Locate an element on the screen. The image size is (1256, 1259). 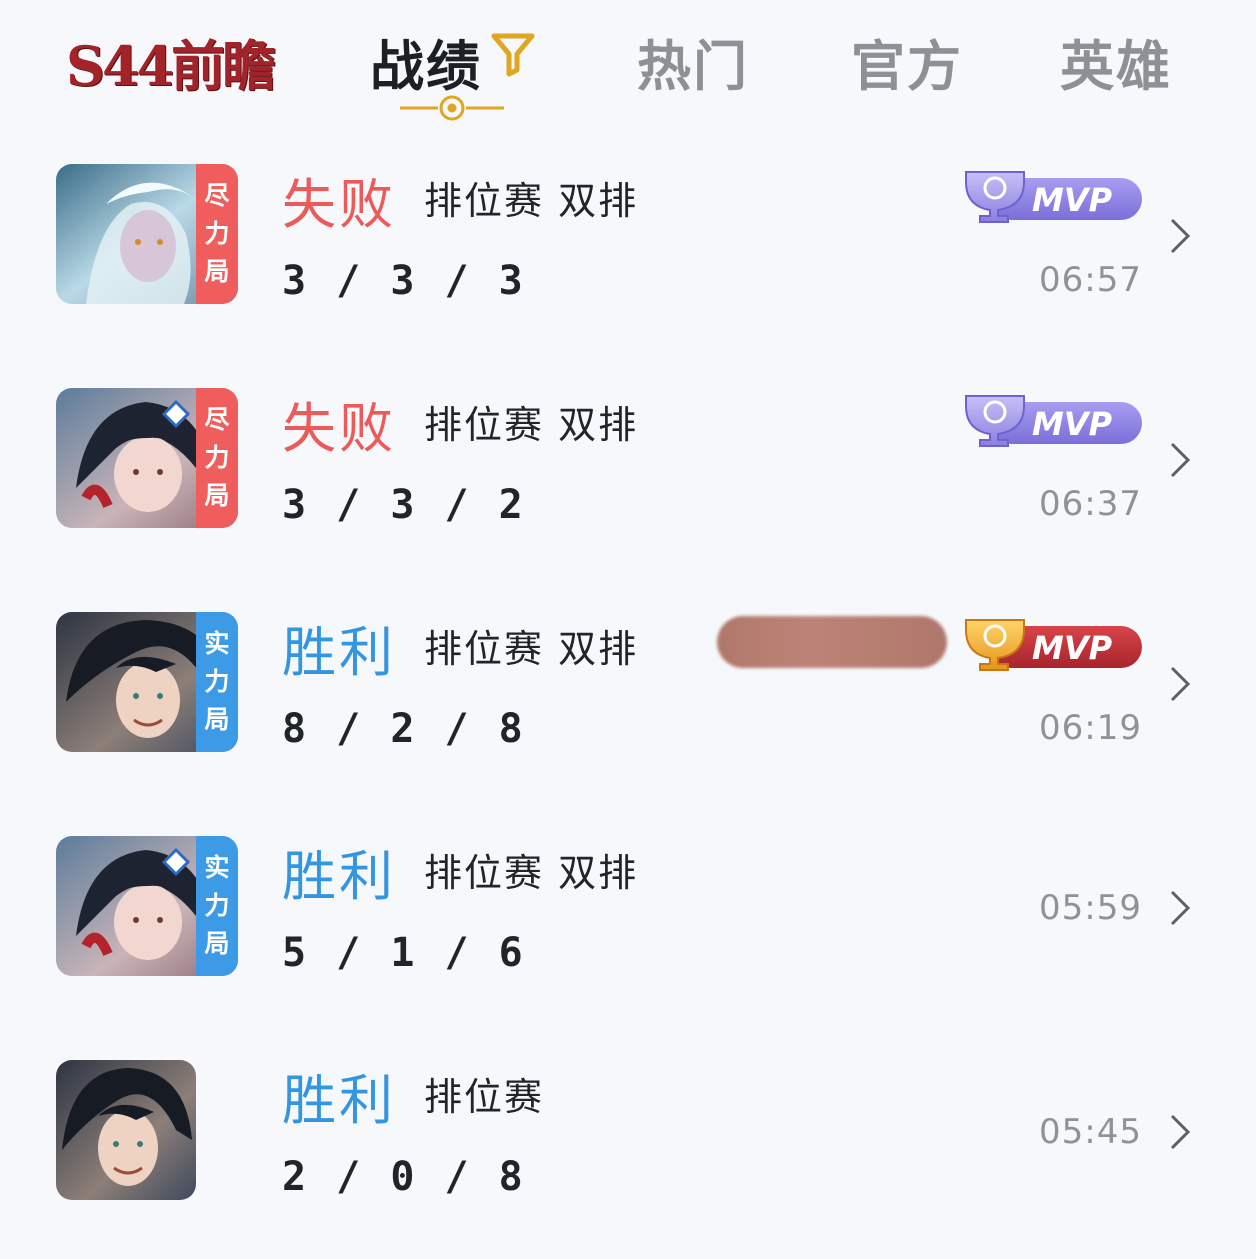
match-time: 05:45 is located at coordinates (1090, 1132).